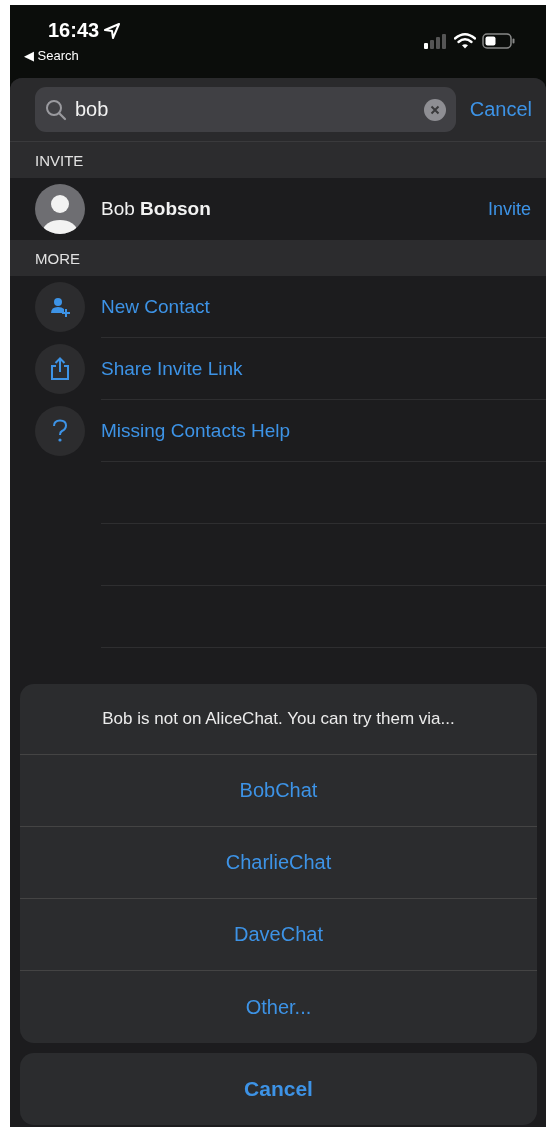 This screenshot has width=546, height=1130. Describe the element at coordinates (60, 431) in the screenshot. I see `question-mark-icon` at that location.